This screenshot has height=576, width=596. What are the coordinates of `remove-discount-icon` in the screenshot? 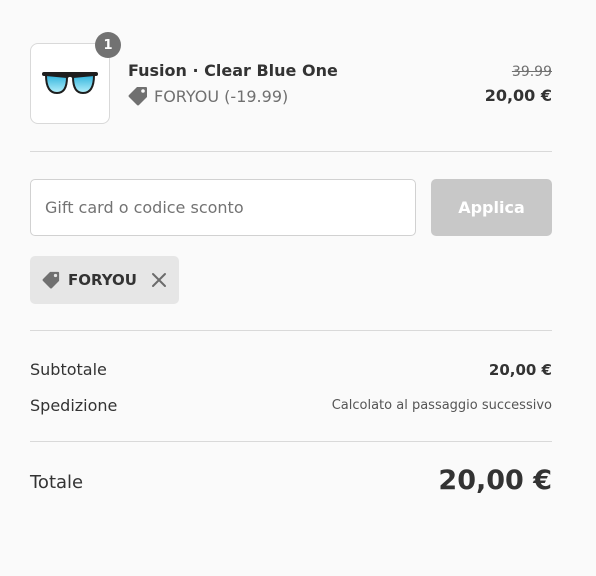 It's located at (159, 280).